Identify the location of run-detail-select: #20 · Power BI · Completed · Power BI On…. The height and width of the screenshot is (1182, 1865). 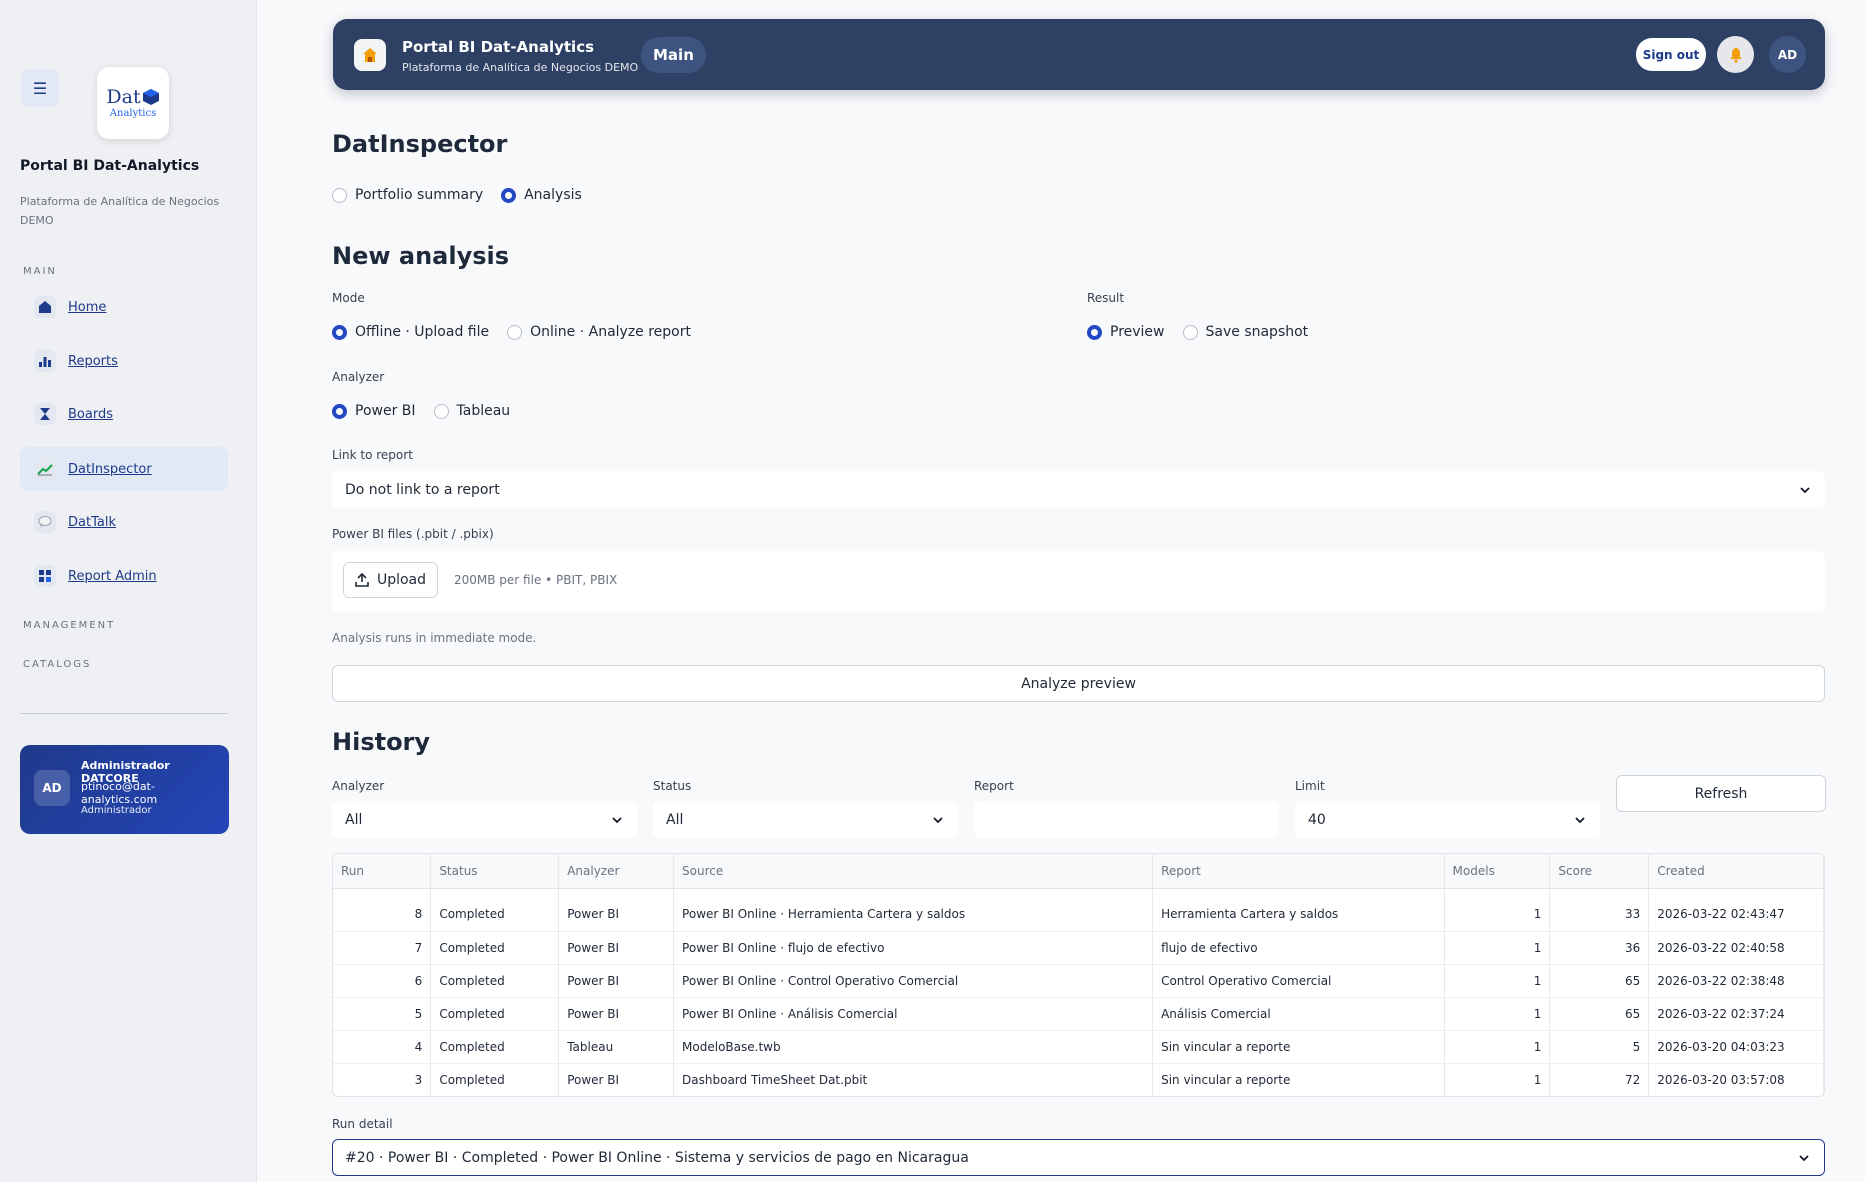
(1078, 1157).